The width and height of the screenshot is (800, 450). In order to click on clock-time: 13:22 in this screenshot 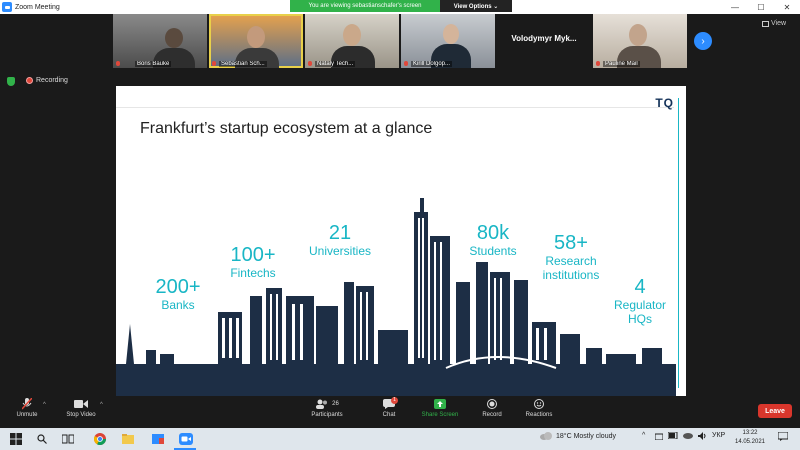, I will do `click(750, 433)`.